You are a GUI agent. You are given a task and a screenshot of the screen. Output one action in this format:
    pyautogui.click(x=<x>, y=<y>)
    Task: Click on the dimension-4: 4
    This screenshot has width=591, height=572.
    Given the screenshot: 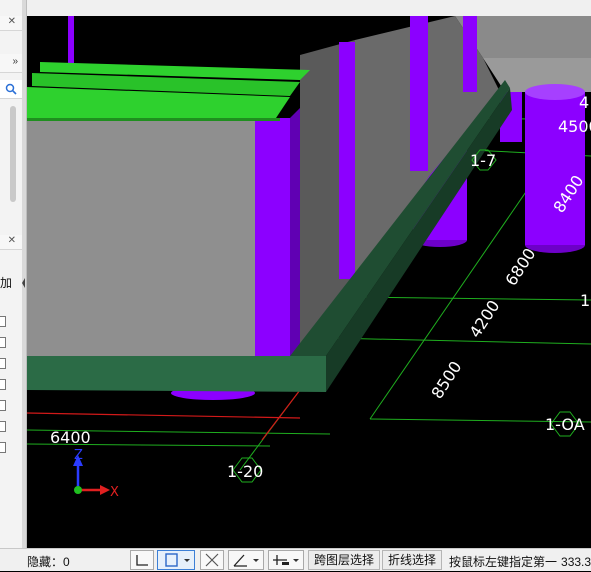 What is the action you would take?
    pyautogui.click(x=584, y=102)
    